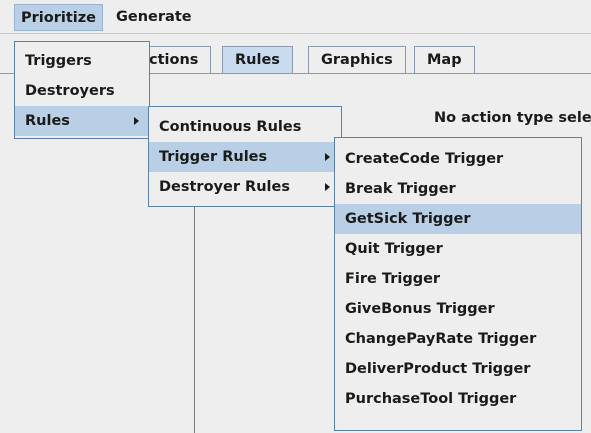  What do you see at coordinates (59, 17) in the screenshot?
I see `menu-prioritize: Prioritize` at bounding box center [59, 17].